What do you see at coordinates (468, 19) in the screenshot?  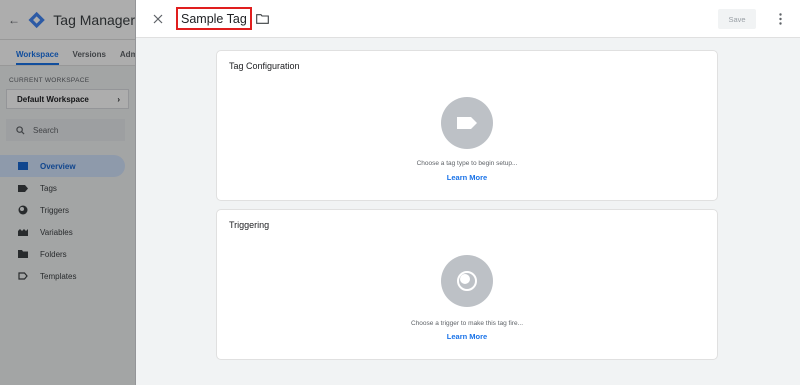 I see `editor-header: Sample Tag Save` at bounding box center [468, 19].